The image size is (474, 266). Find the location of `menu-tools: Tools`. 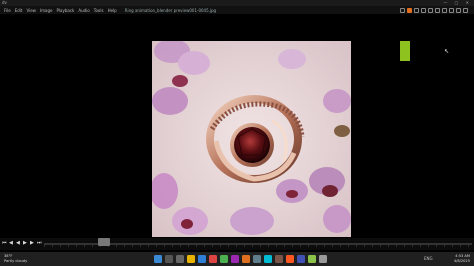

menu-tools: Tools is located at coordinates (99, 10).